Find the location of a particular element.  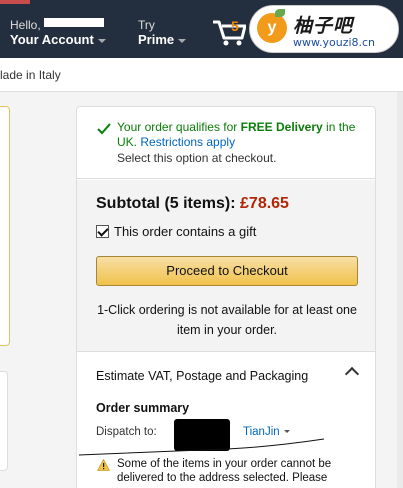

flag-strip is located at coordinates (15, 2).